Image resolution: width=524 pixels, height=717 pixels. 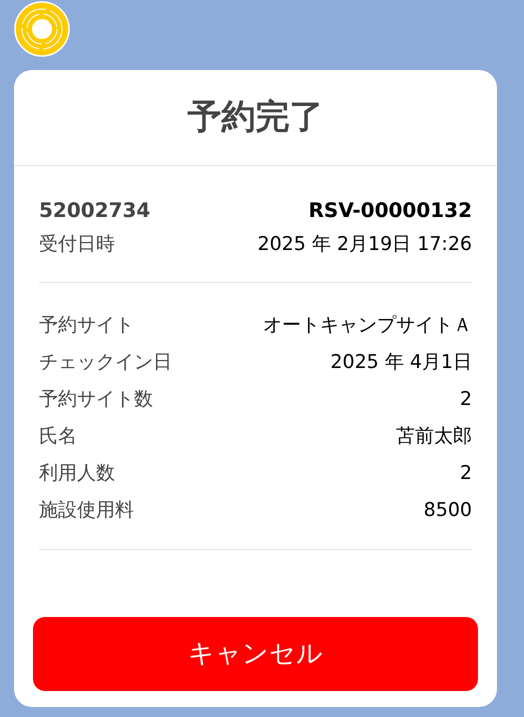 I want to click on detail-value: オートキャンプサイトＡ, so click(x=367, y=325).